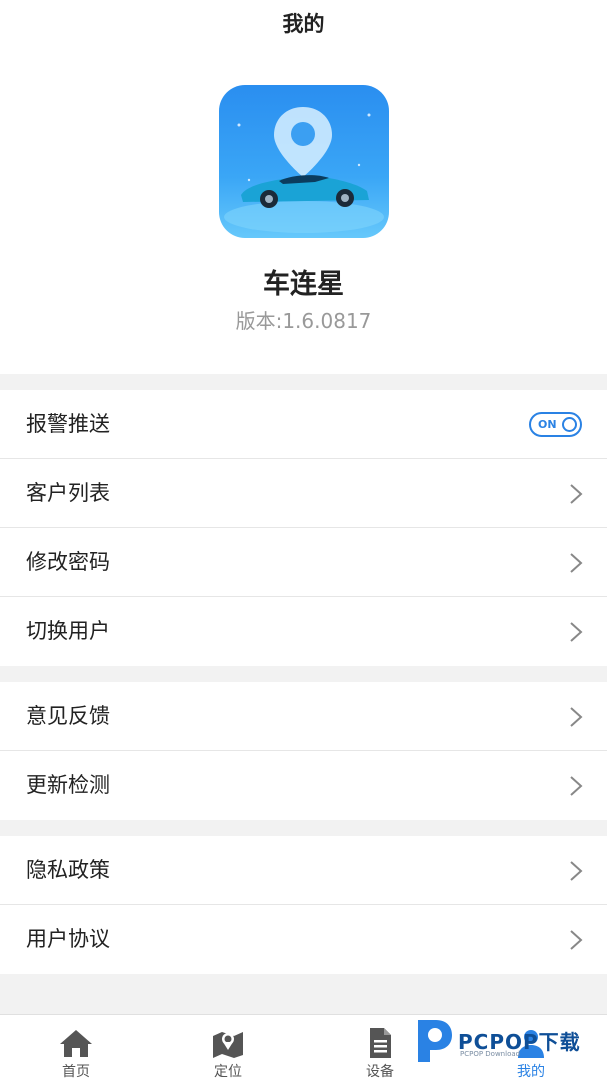  Describe the element at coordinates (304, 161) in the screenshot. I see `app-logo` at that location.